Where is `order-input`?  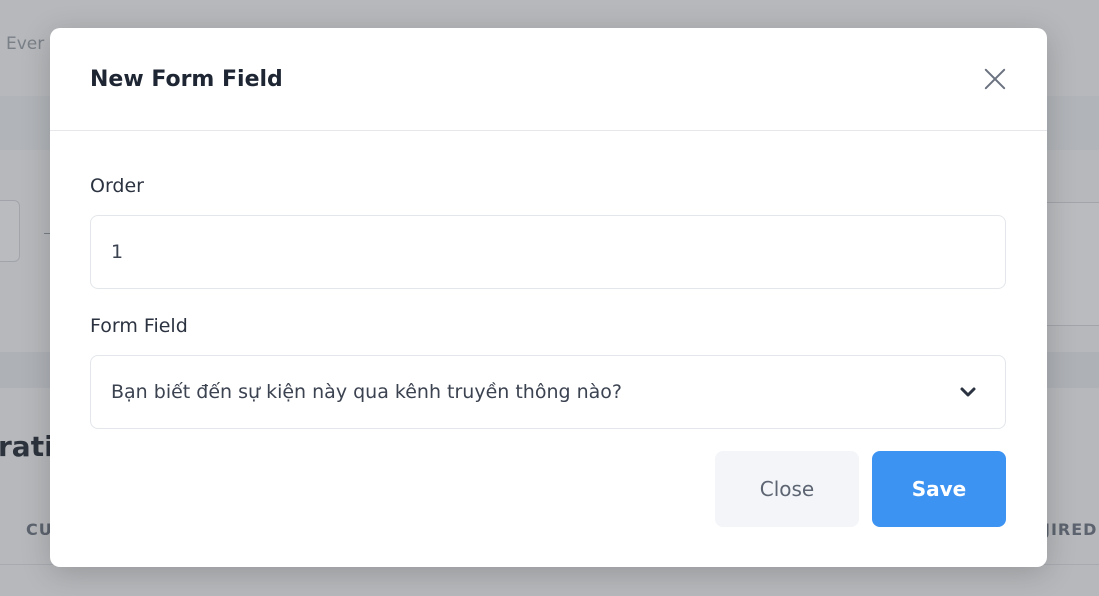
order-input is located at coordinates (548, 252).